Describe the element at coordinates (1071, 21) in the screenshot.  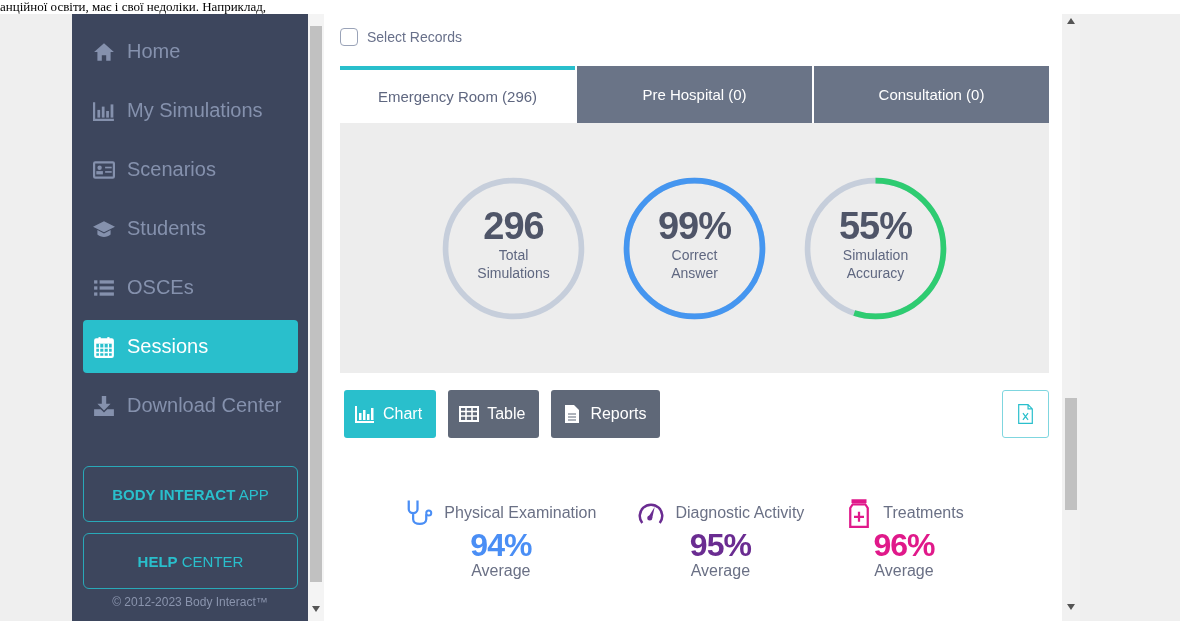
I see `scroll-up-arrow-icon` at that location.